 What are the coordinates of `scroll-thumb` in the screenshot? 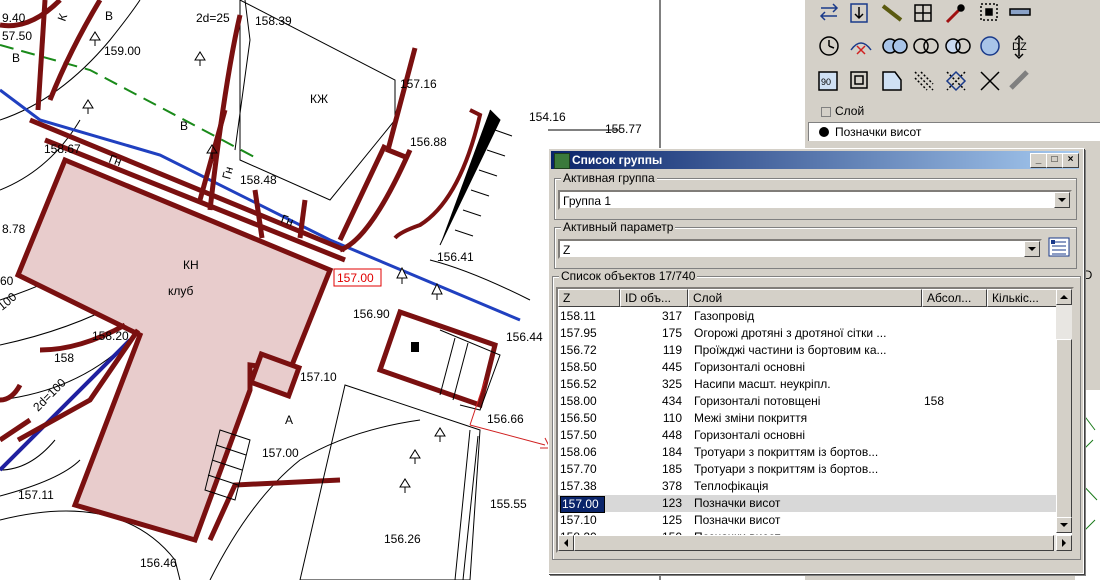 It's located at (1064, 434).